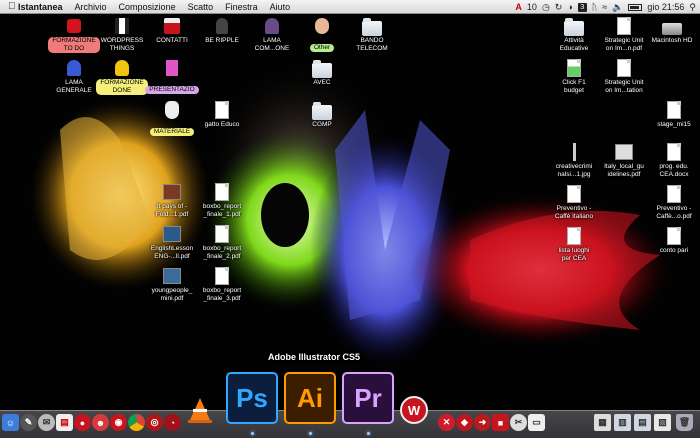 Image resolution: width=700 pixels, height=438 pixels. What do you see at coordinates (372, 44) in the screenshot?
I see `desktop-icon-label: BANDO TELECOM` at bounding box center [372, 44].